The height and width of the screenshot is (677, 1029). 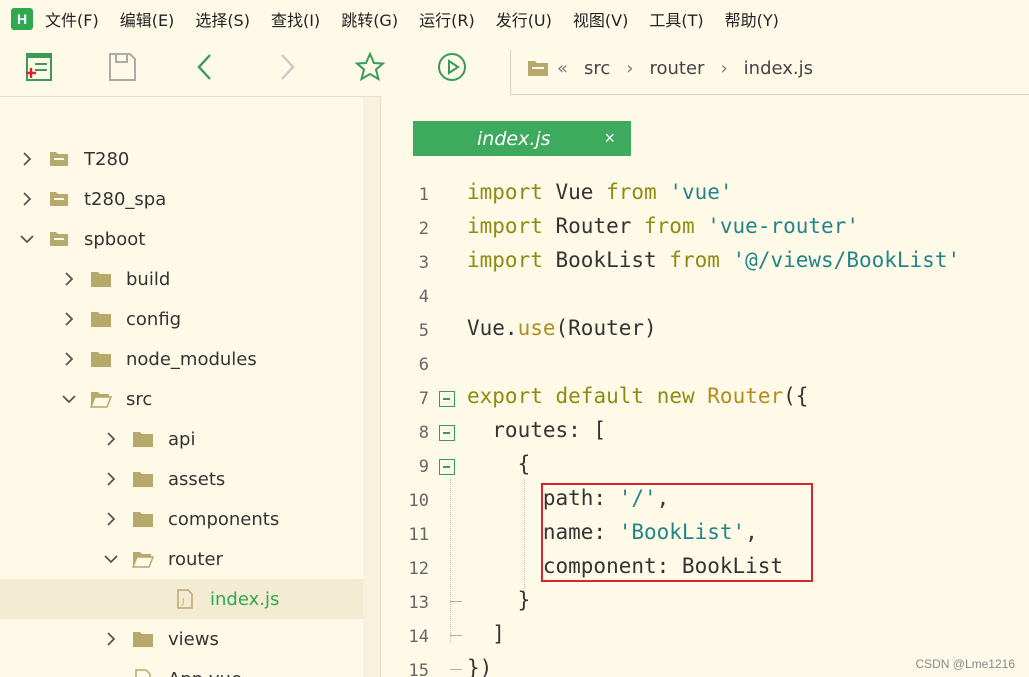 What do you see at coordinates (222, 19) in the screenshot?
I see `menu-select: 选择(S)` at bounding box center [222, 19].